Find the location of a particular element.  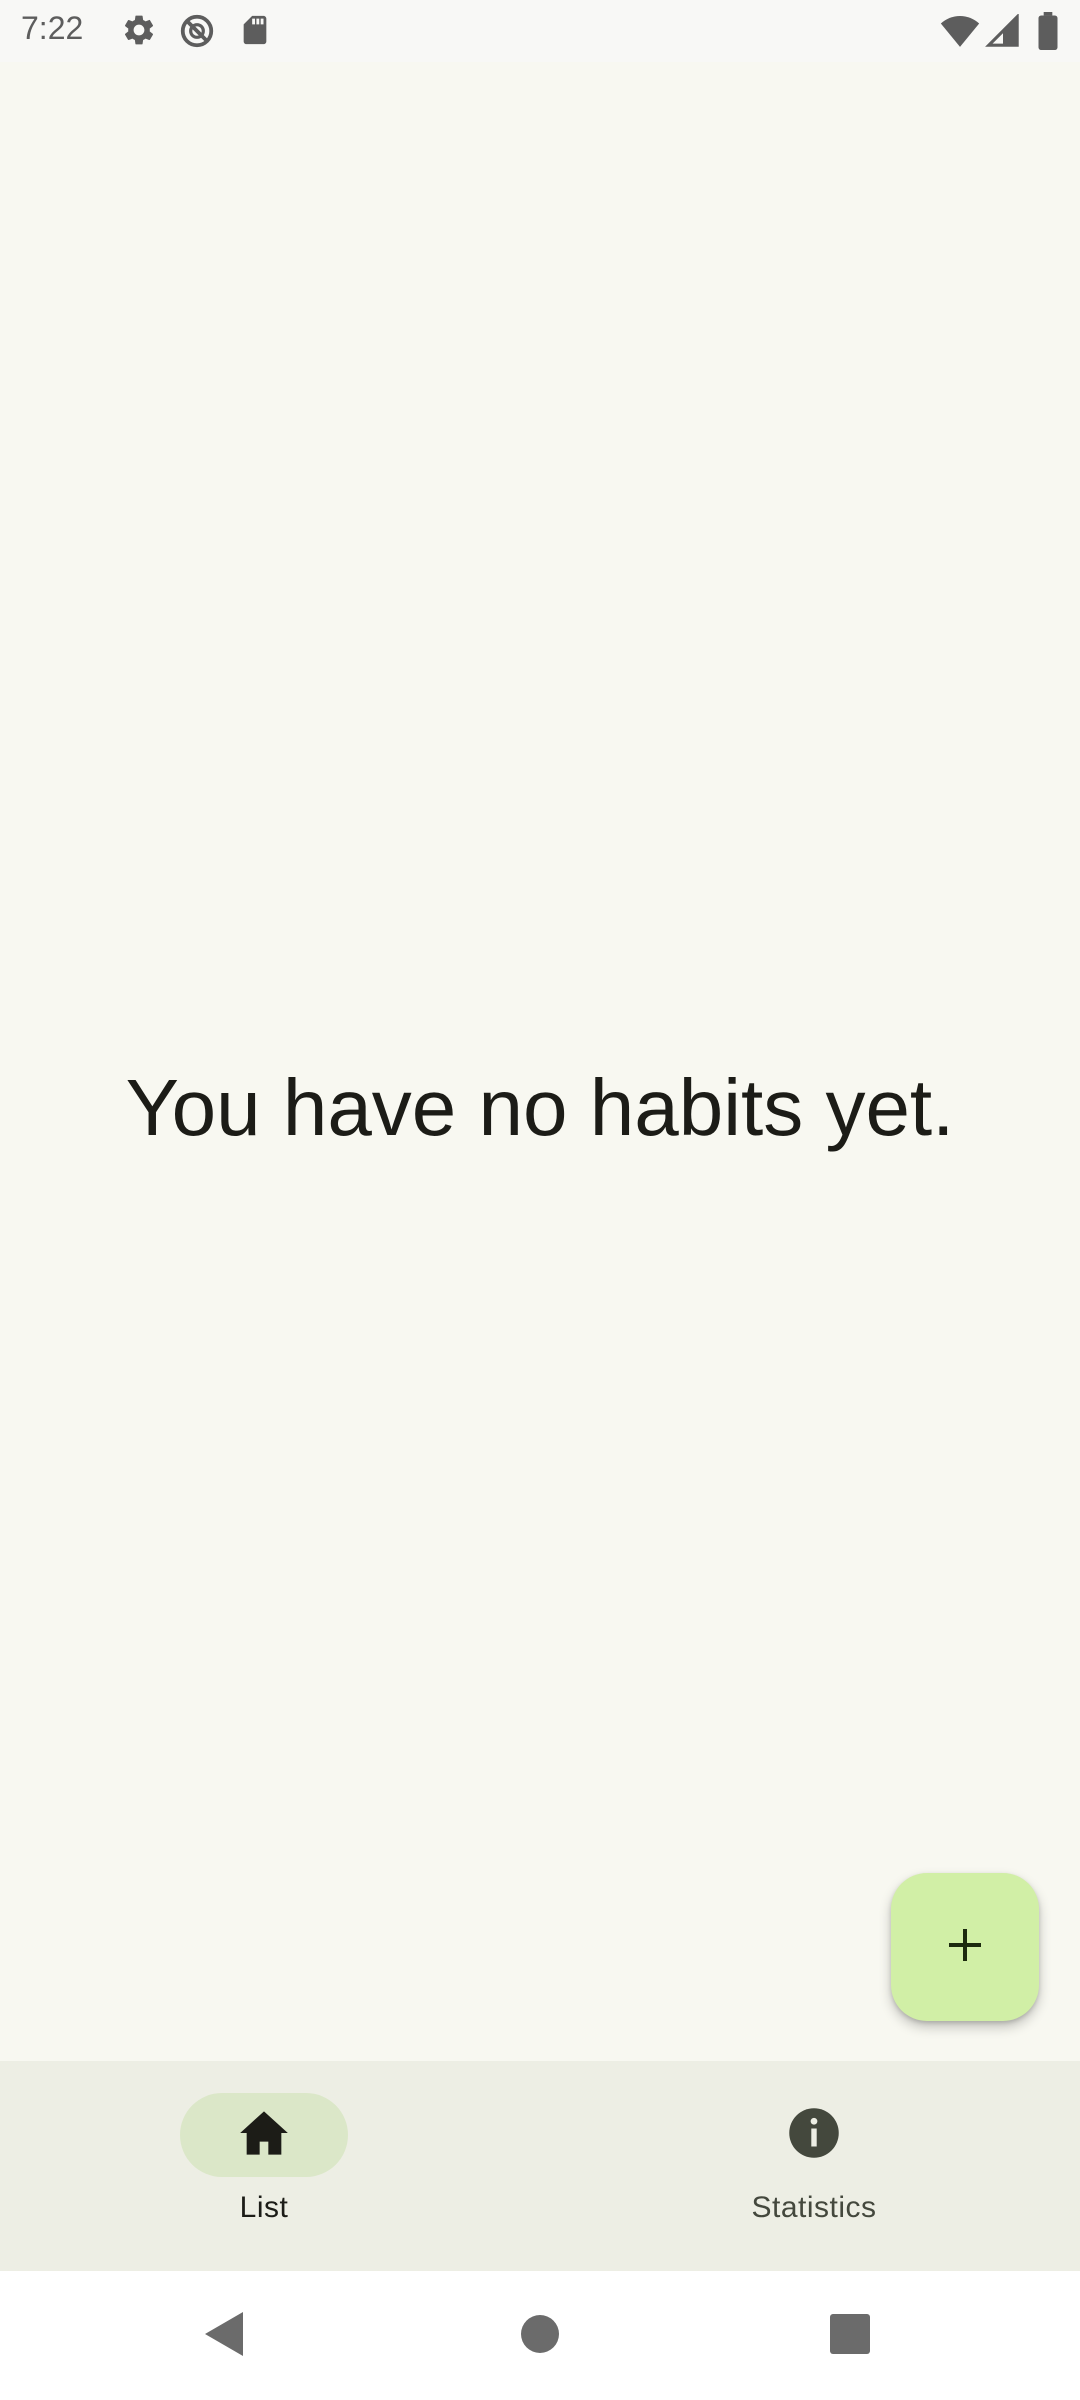

back-icon is located at coordinates (225, 2336).